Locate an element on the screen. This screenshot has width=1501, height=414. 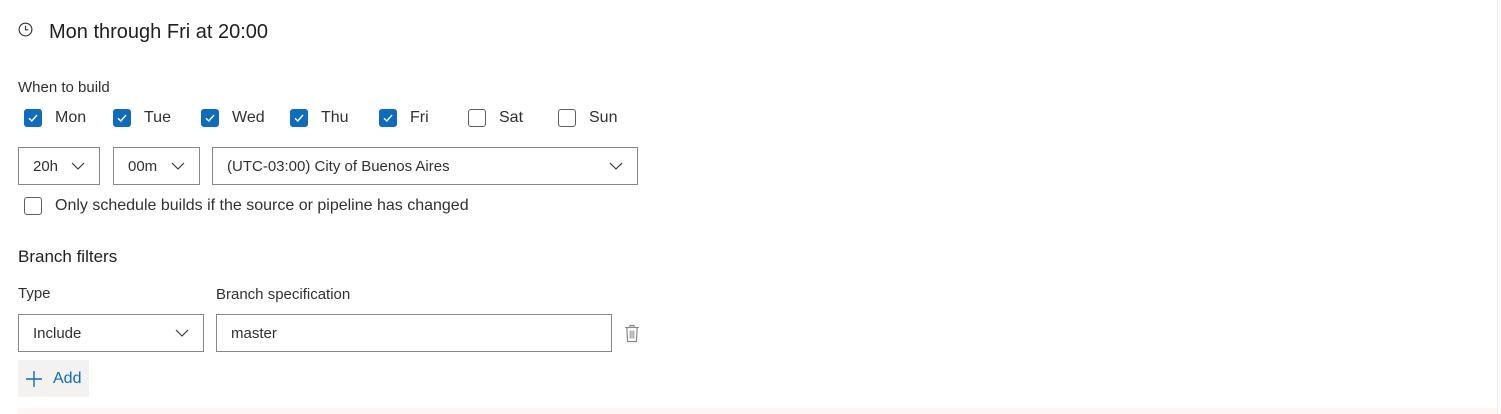
day-sun: Sun is located at coordinates (587, 118).